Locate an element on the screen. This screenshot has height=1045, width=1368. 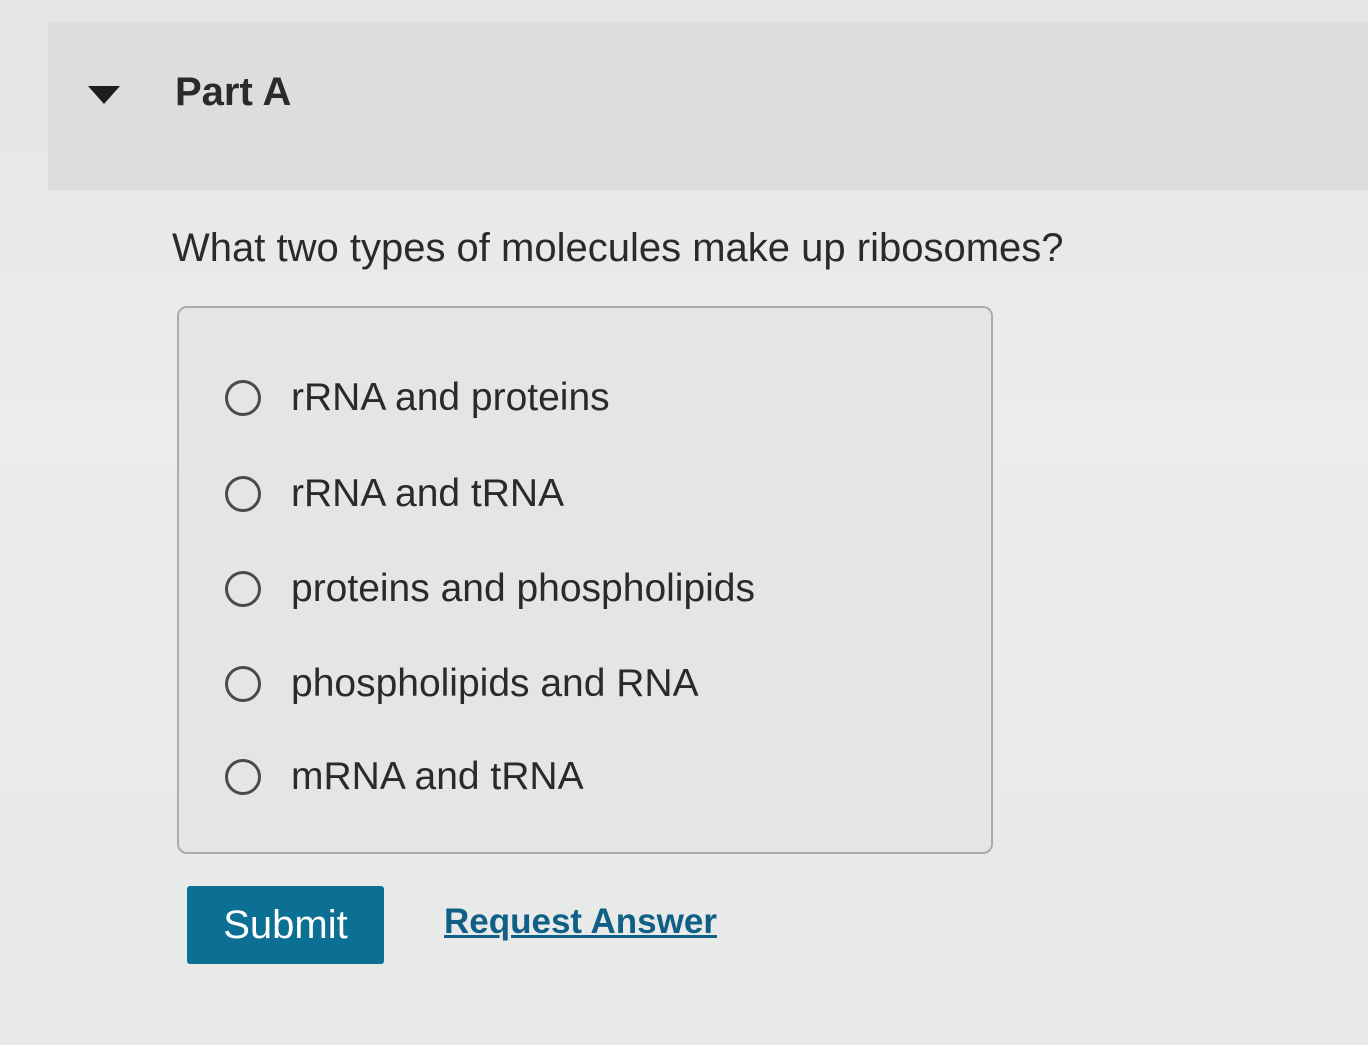
option-rrna-proteins: rRNA and proteins is located at coordinates (417, 398).